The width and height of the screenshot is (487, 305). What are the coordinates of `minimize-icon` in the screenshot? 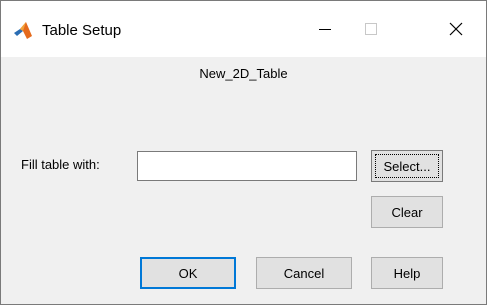 It's located at (325, 29).